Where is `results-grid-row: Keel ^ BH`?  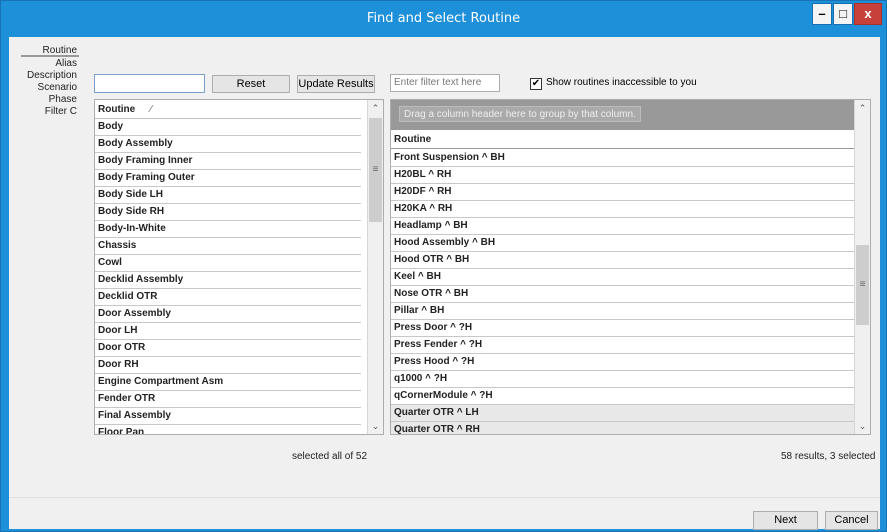
results-grid-row: Keel ^ BH is located at coordinates (623, 277).